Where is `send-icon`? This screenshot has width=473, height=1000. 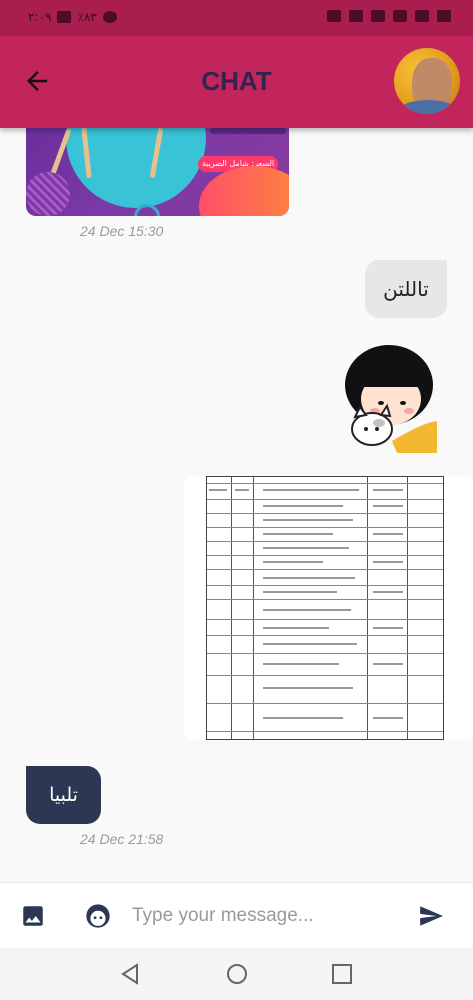 send-icon is located at coordinates (431, 916).